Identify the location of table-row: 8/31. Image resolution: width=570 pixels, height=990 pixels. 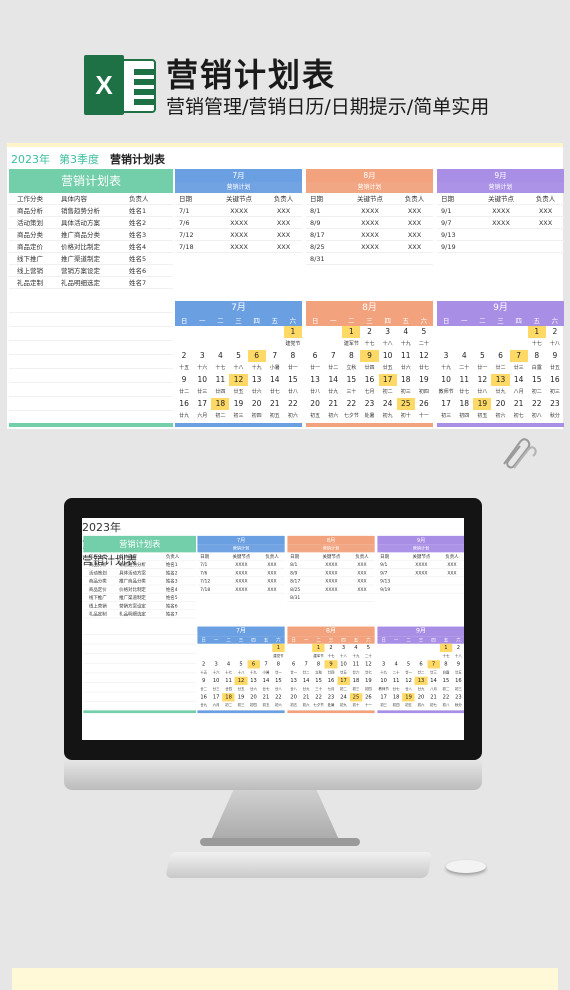
(369, 259).